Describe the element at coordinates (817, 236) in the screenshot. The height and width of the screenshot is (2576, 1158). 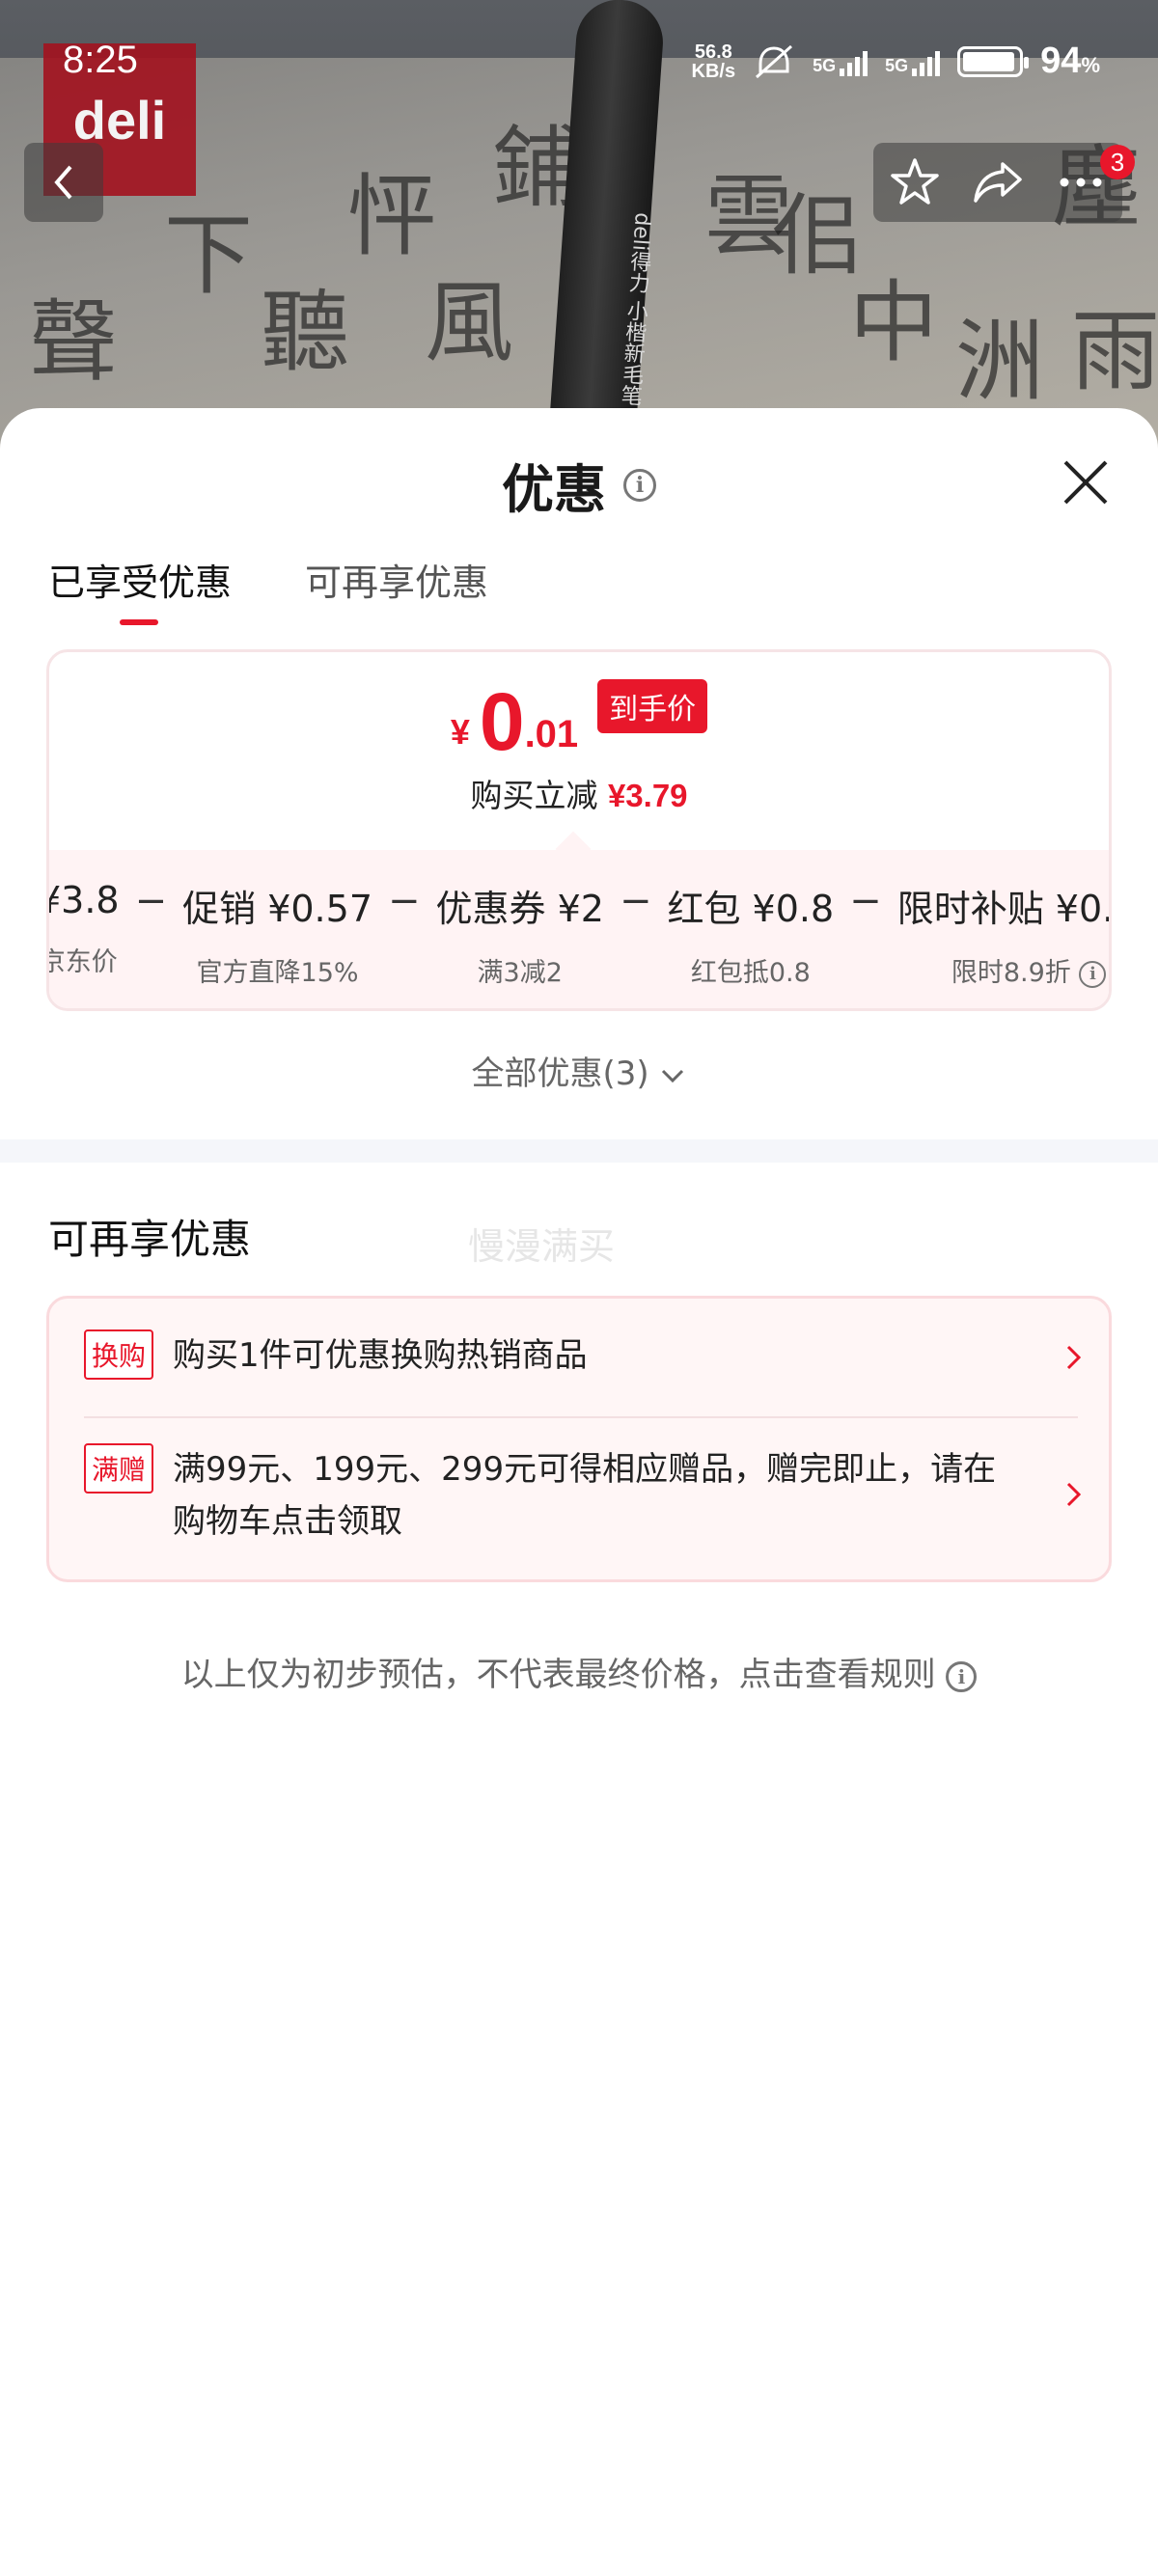
I see `calligraphy-char: 佀` at that location.